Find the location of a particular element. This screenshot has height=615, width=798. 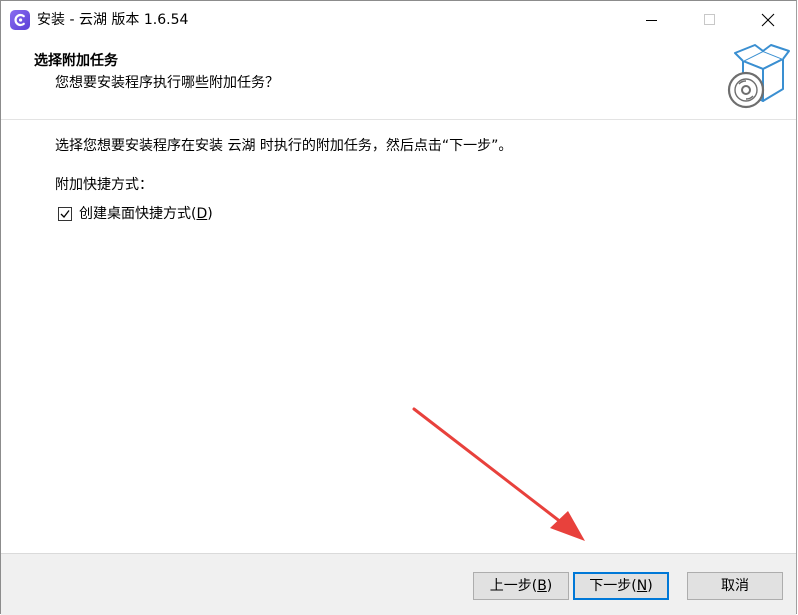

back-button: 上一步(B) is located at coordinates (521, 586).